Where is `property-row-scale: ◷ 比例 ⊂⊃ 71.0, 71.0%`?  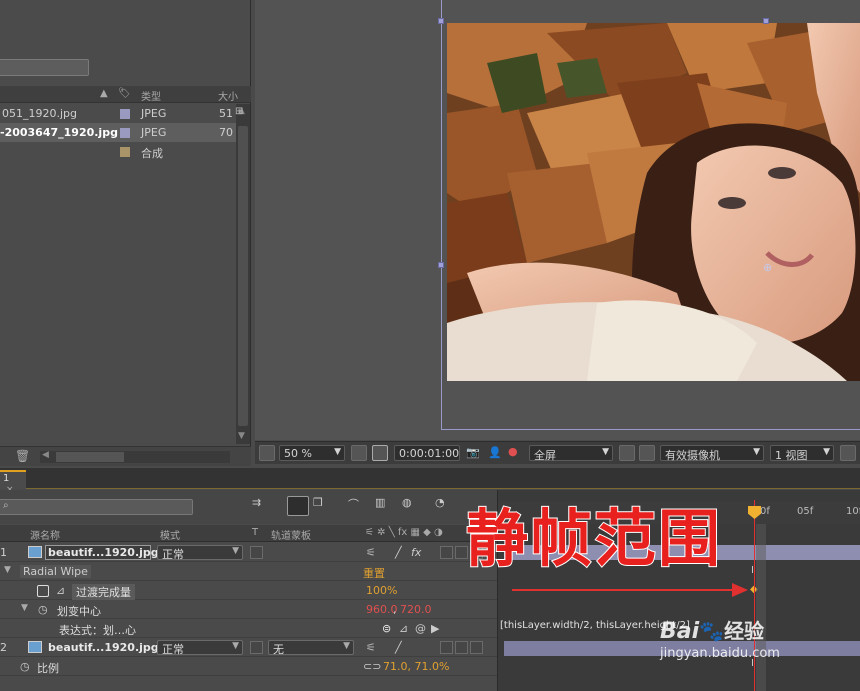 property-row-scale: ◷ 比例 ⊂⊃ 71.0, 71.0% is located at coordinates (248, 666).